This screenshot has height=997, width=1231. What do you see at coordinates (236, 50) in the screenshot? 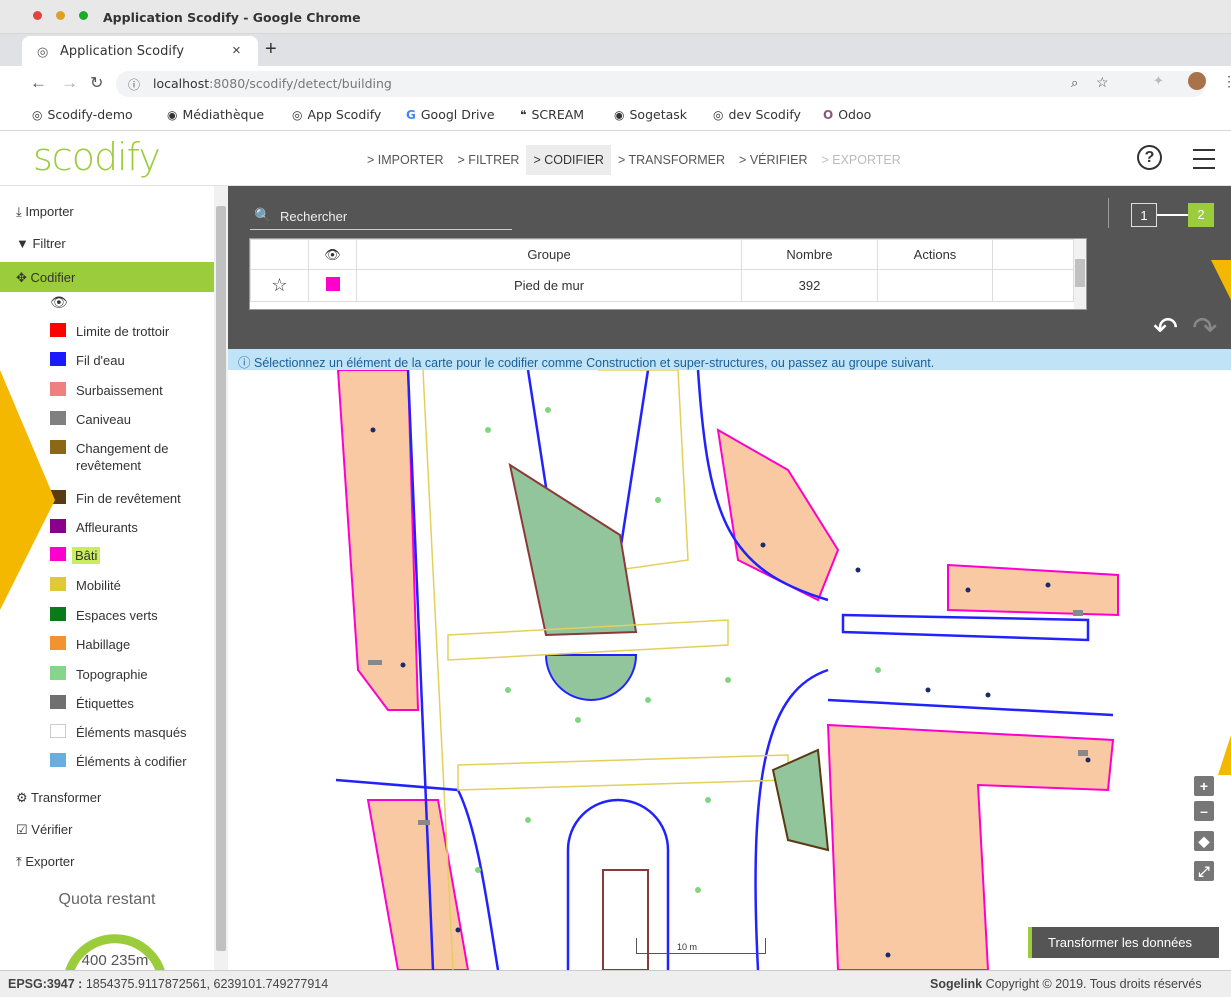
I see `tab-close-icon: ×` at bounding box center [236, 50].